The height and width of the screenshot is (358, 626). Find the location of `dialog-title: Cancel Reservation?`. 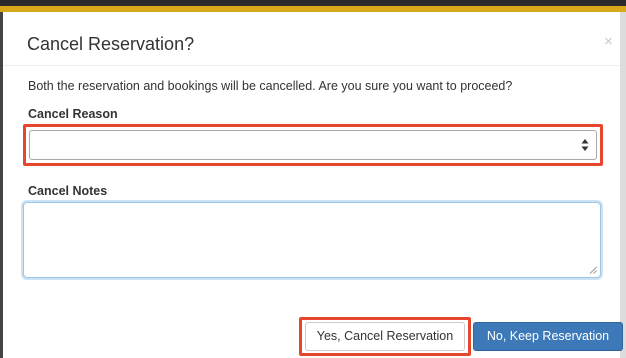

dialog-title: Cancel Reservation? is located at coordinates (111, 44).